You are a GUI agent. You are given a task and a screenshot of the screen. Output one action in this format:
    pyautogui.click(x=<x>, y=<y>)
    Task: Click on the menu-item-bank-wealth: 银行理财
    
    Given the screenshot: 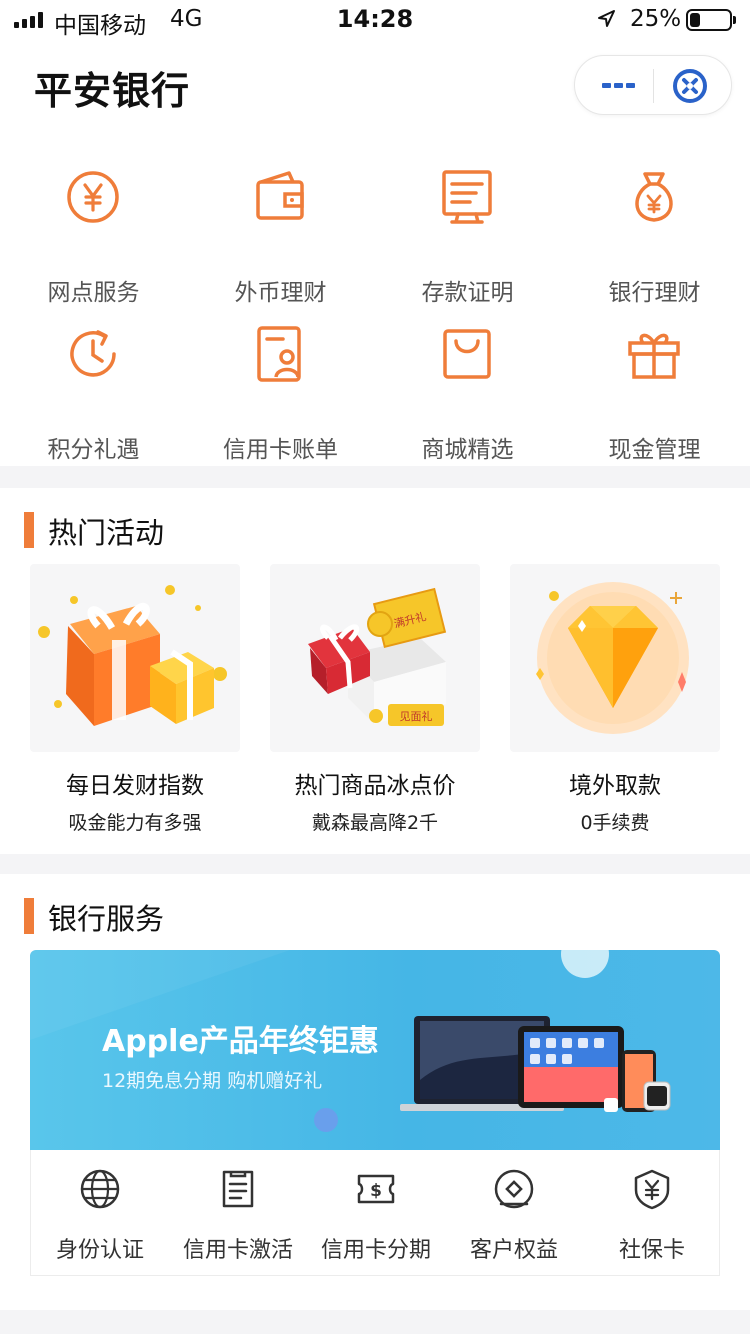 What is the action you would take?
    pyautogui.click(x=654, y=241)
    